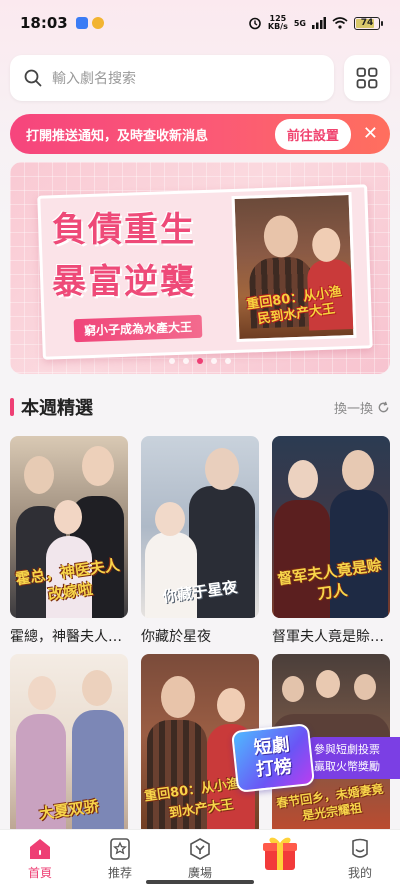  I want to click on tab-home: 首頁, so click(40, 859).